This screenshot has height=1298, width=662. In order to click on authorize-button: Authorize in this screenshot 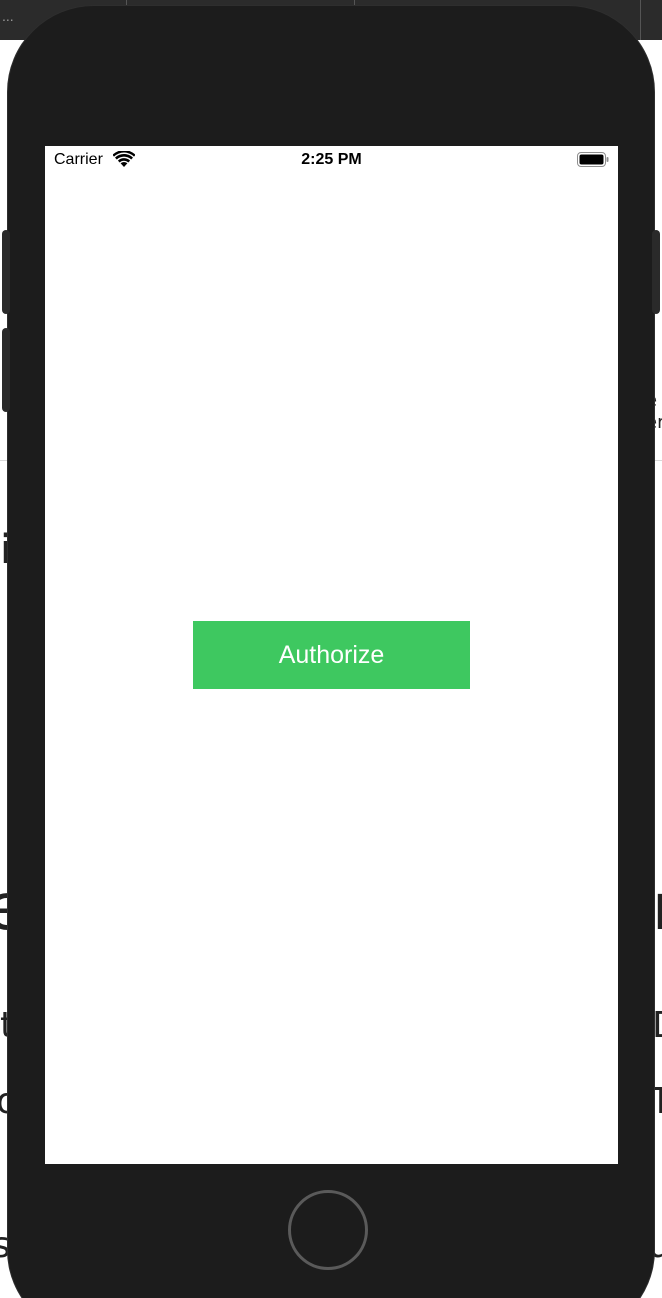, I will do `click(331, 655)`.